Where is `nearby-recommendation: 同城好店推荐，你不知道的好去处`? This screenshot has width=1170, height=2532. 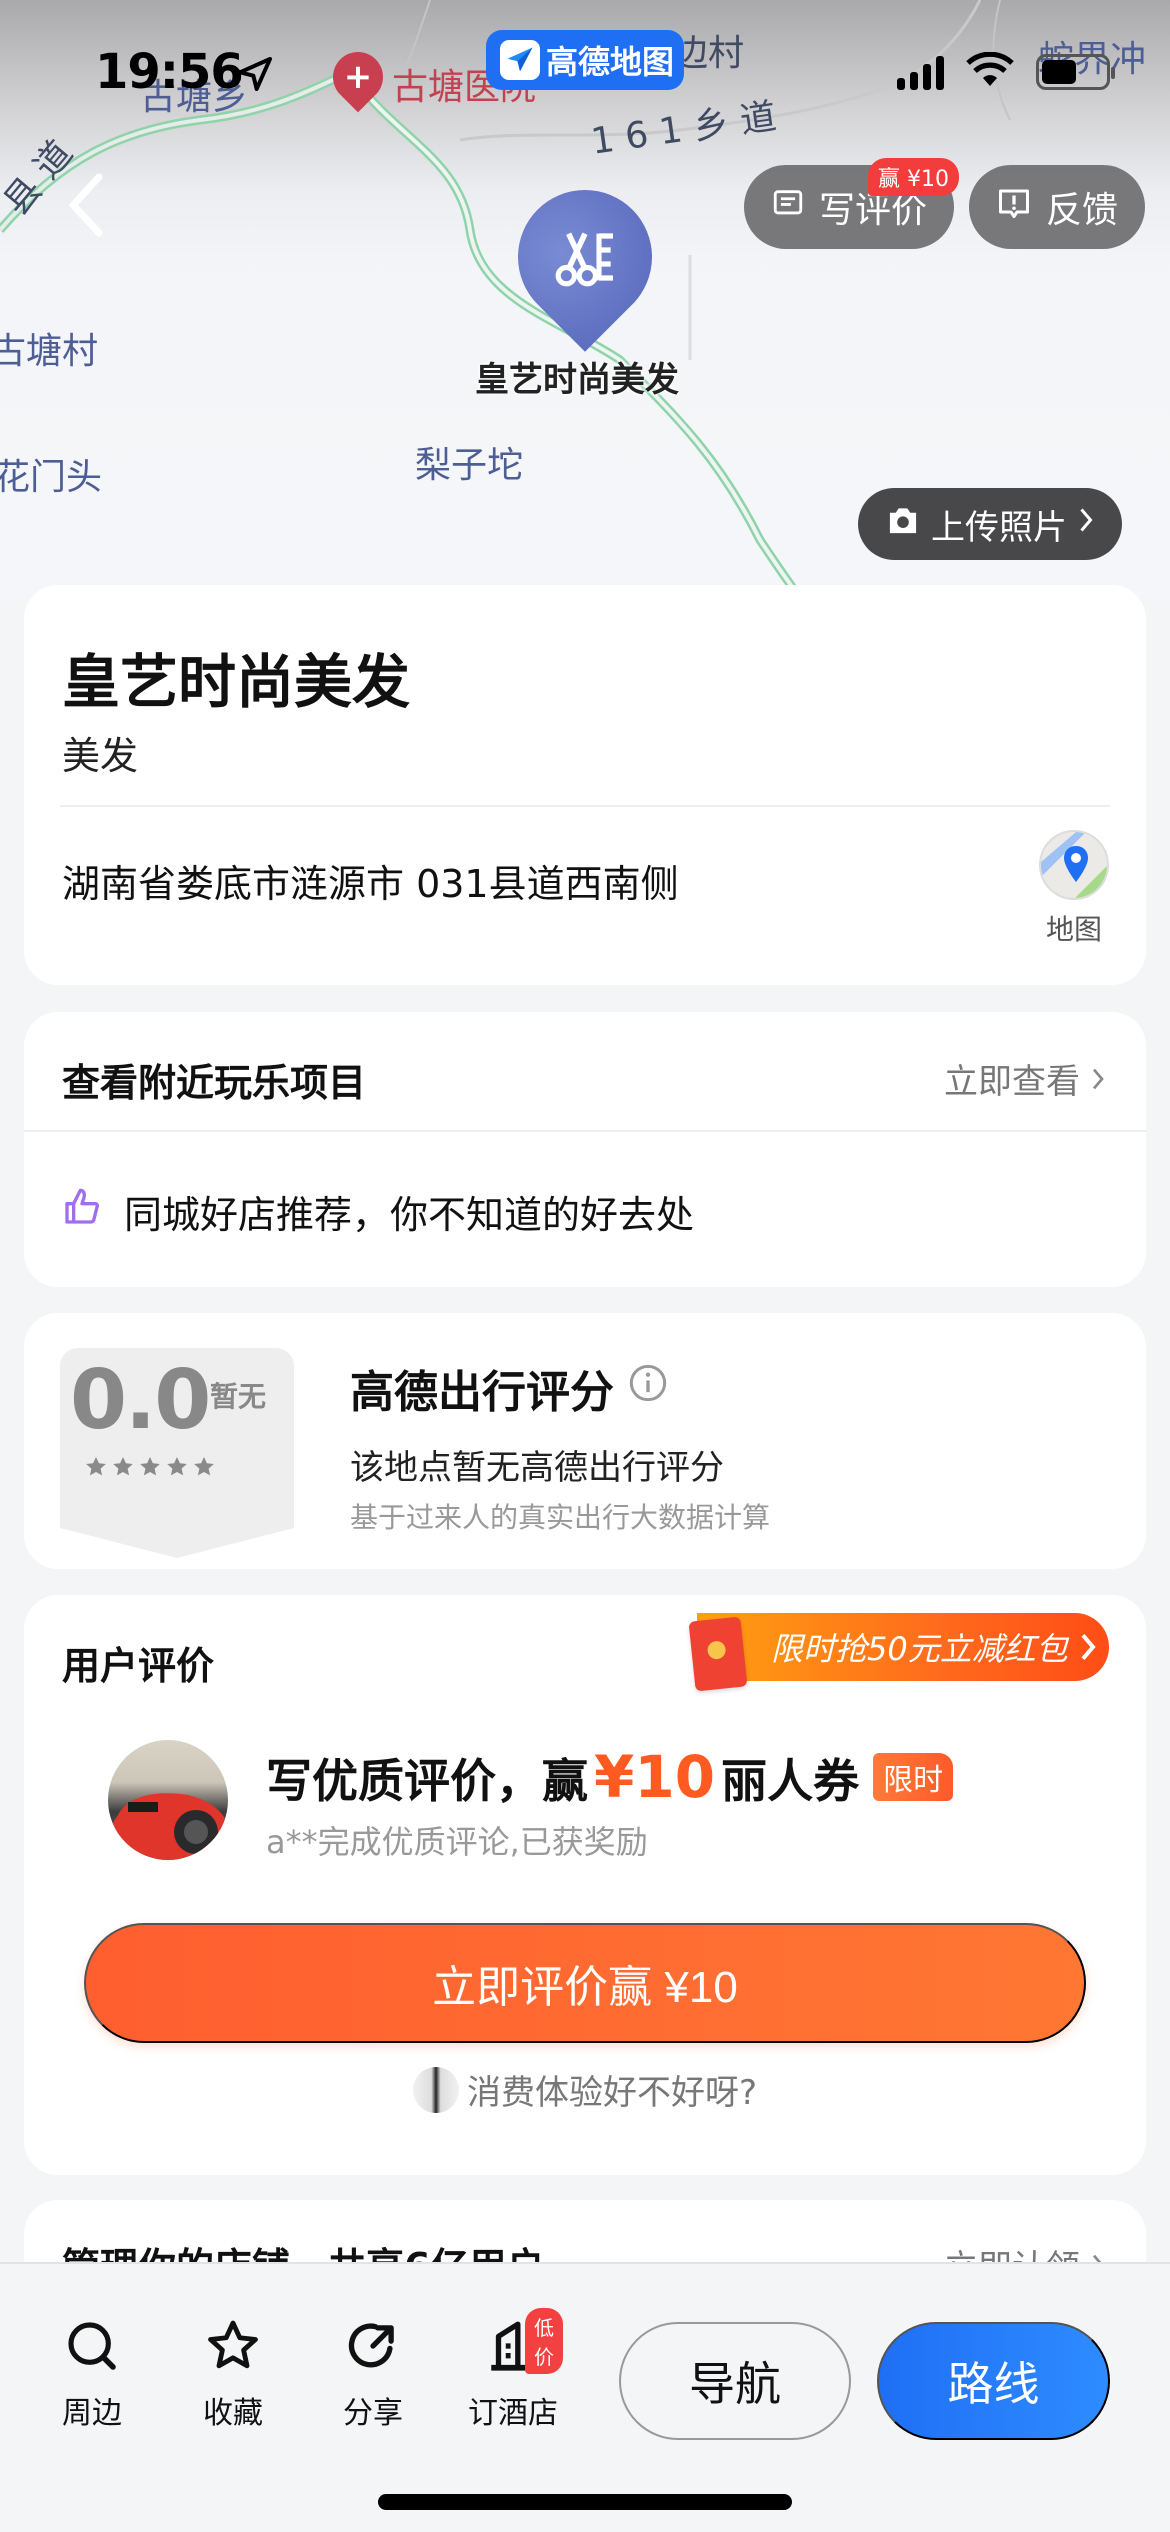
nearby-recommendation: 同城好店推荐，你不知道的好去处 is located at coordinates (378, 1211).